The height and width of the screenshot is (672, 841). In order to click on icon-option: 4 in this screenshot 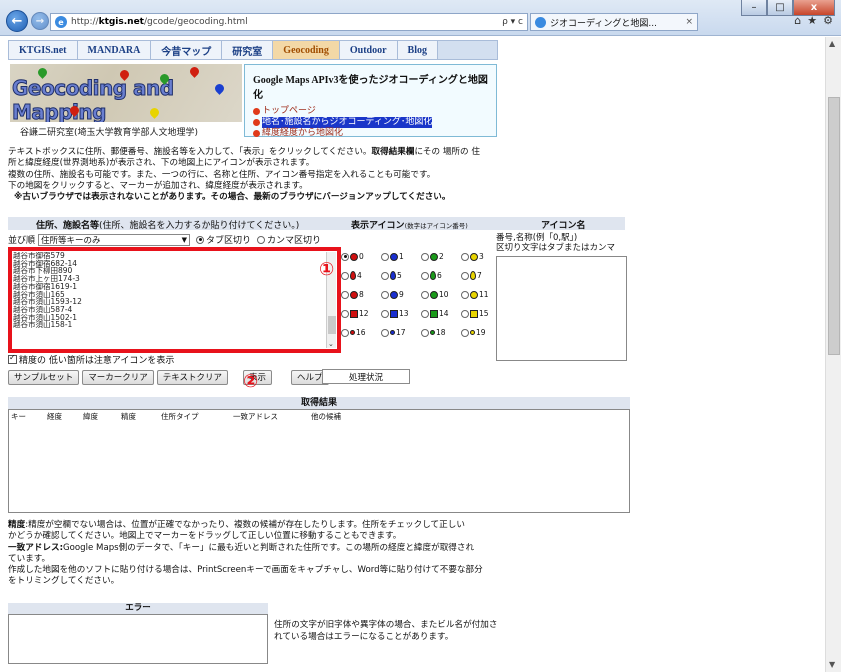, I will do `click(361, 275)`.